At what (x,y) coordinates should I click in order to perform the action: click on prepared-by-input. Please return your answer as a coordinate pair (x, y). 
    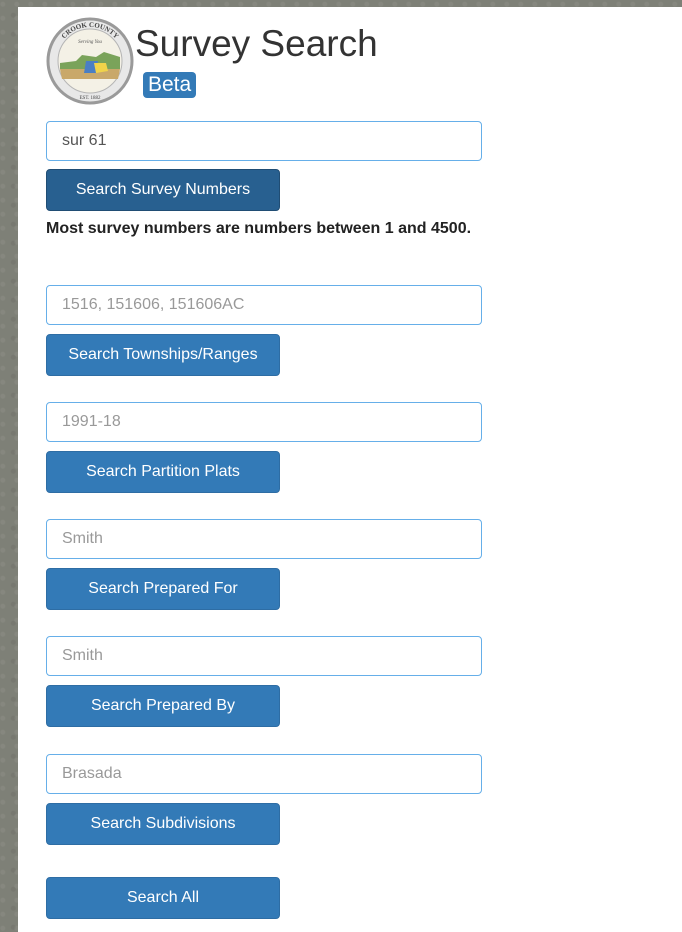
    Looking at the image, I should click on (264, 656).